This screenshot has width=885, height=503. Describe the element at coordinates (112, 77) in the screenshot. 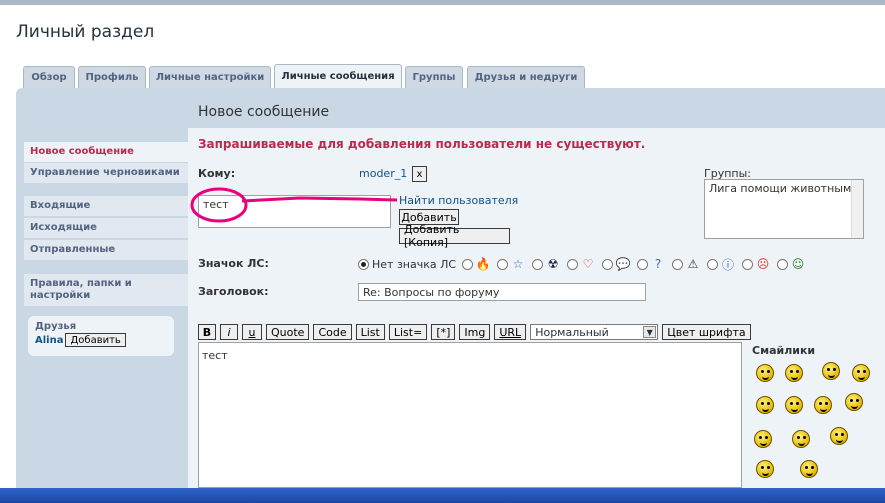

I see `tab-profile: Профиль` at that location.